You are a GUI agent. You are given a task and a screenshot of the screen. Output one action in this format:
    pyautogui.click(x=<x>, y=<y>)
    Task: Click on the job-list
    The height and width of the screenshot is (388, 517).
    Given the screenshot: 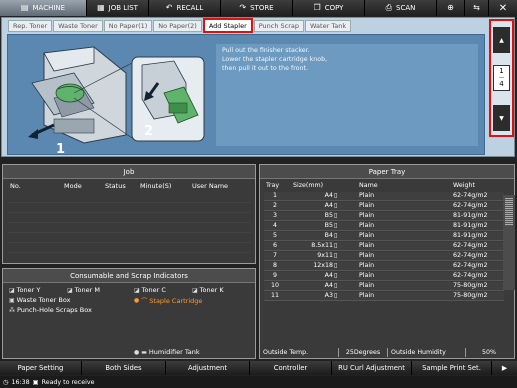 What is the action you would take?
    pyautogui.click(x=129, y=226)
    